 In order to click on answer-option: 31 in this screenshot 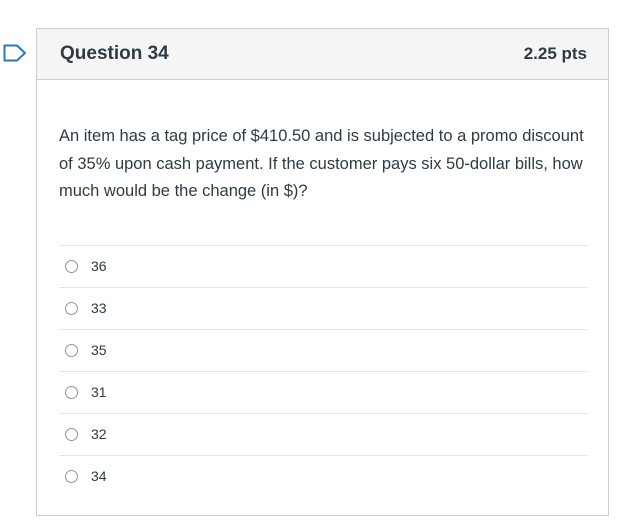, I will do `click(323, 393)`.